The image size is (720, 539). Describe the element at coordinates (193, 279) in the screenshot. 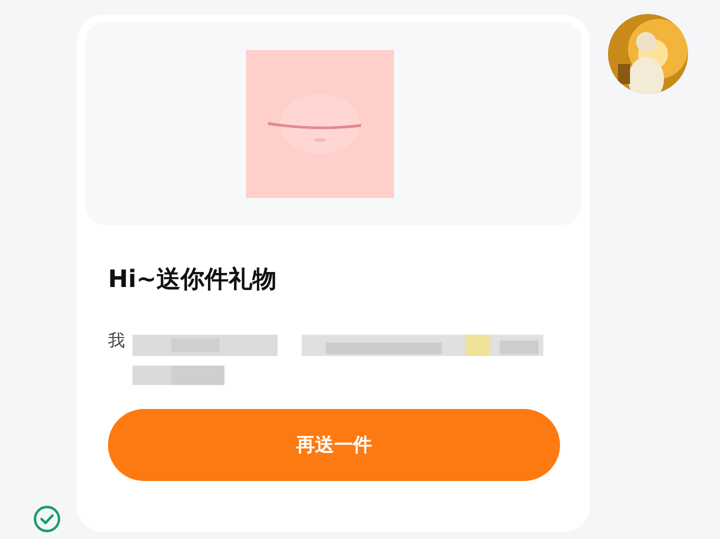

I see `card-title: Hi~送你件礼物` at that location.